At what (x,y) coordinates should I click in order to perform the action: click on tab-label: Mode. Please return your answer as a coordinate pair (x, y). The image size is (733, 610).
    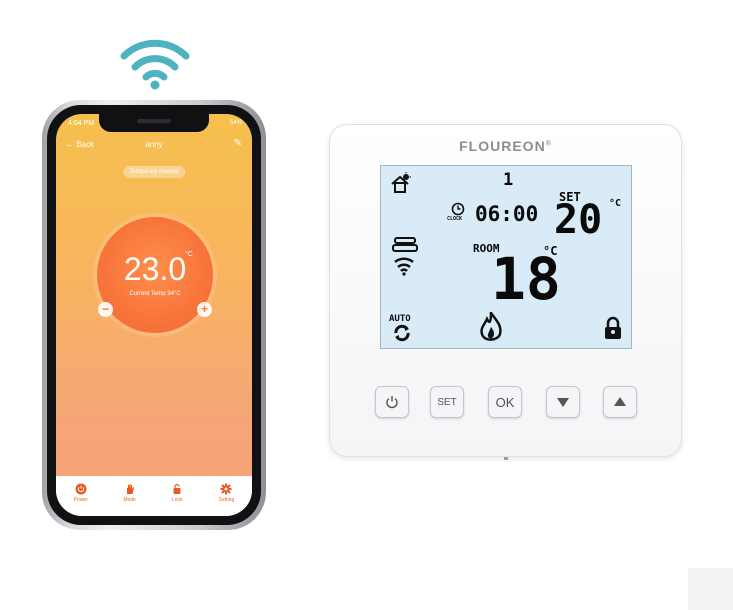
    Looking at the image, I should click on (129, 500).